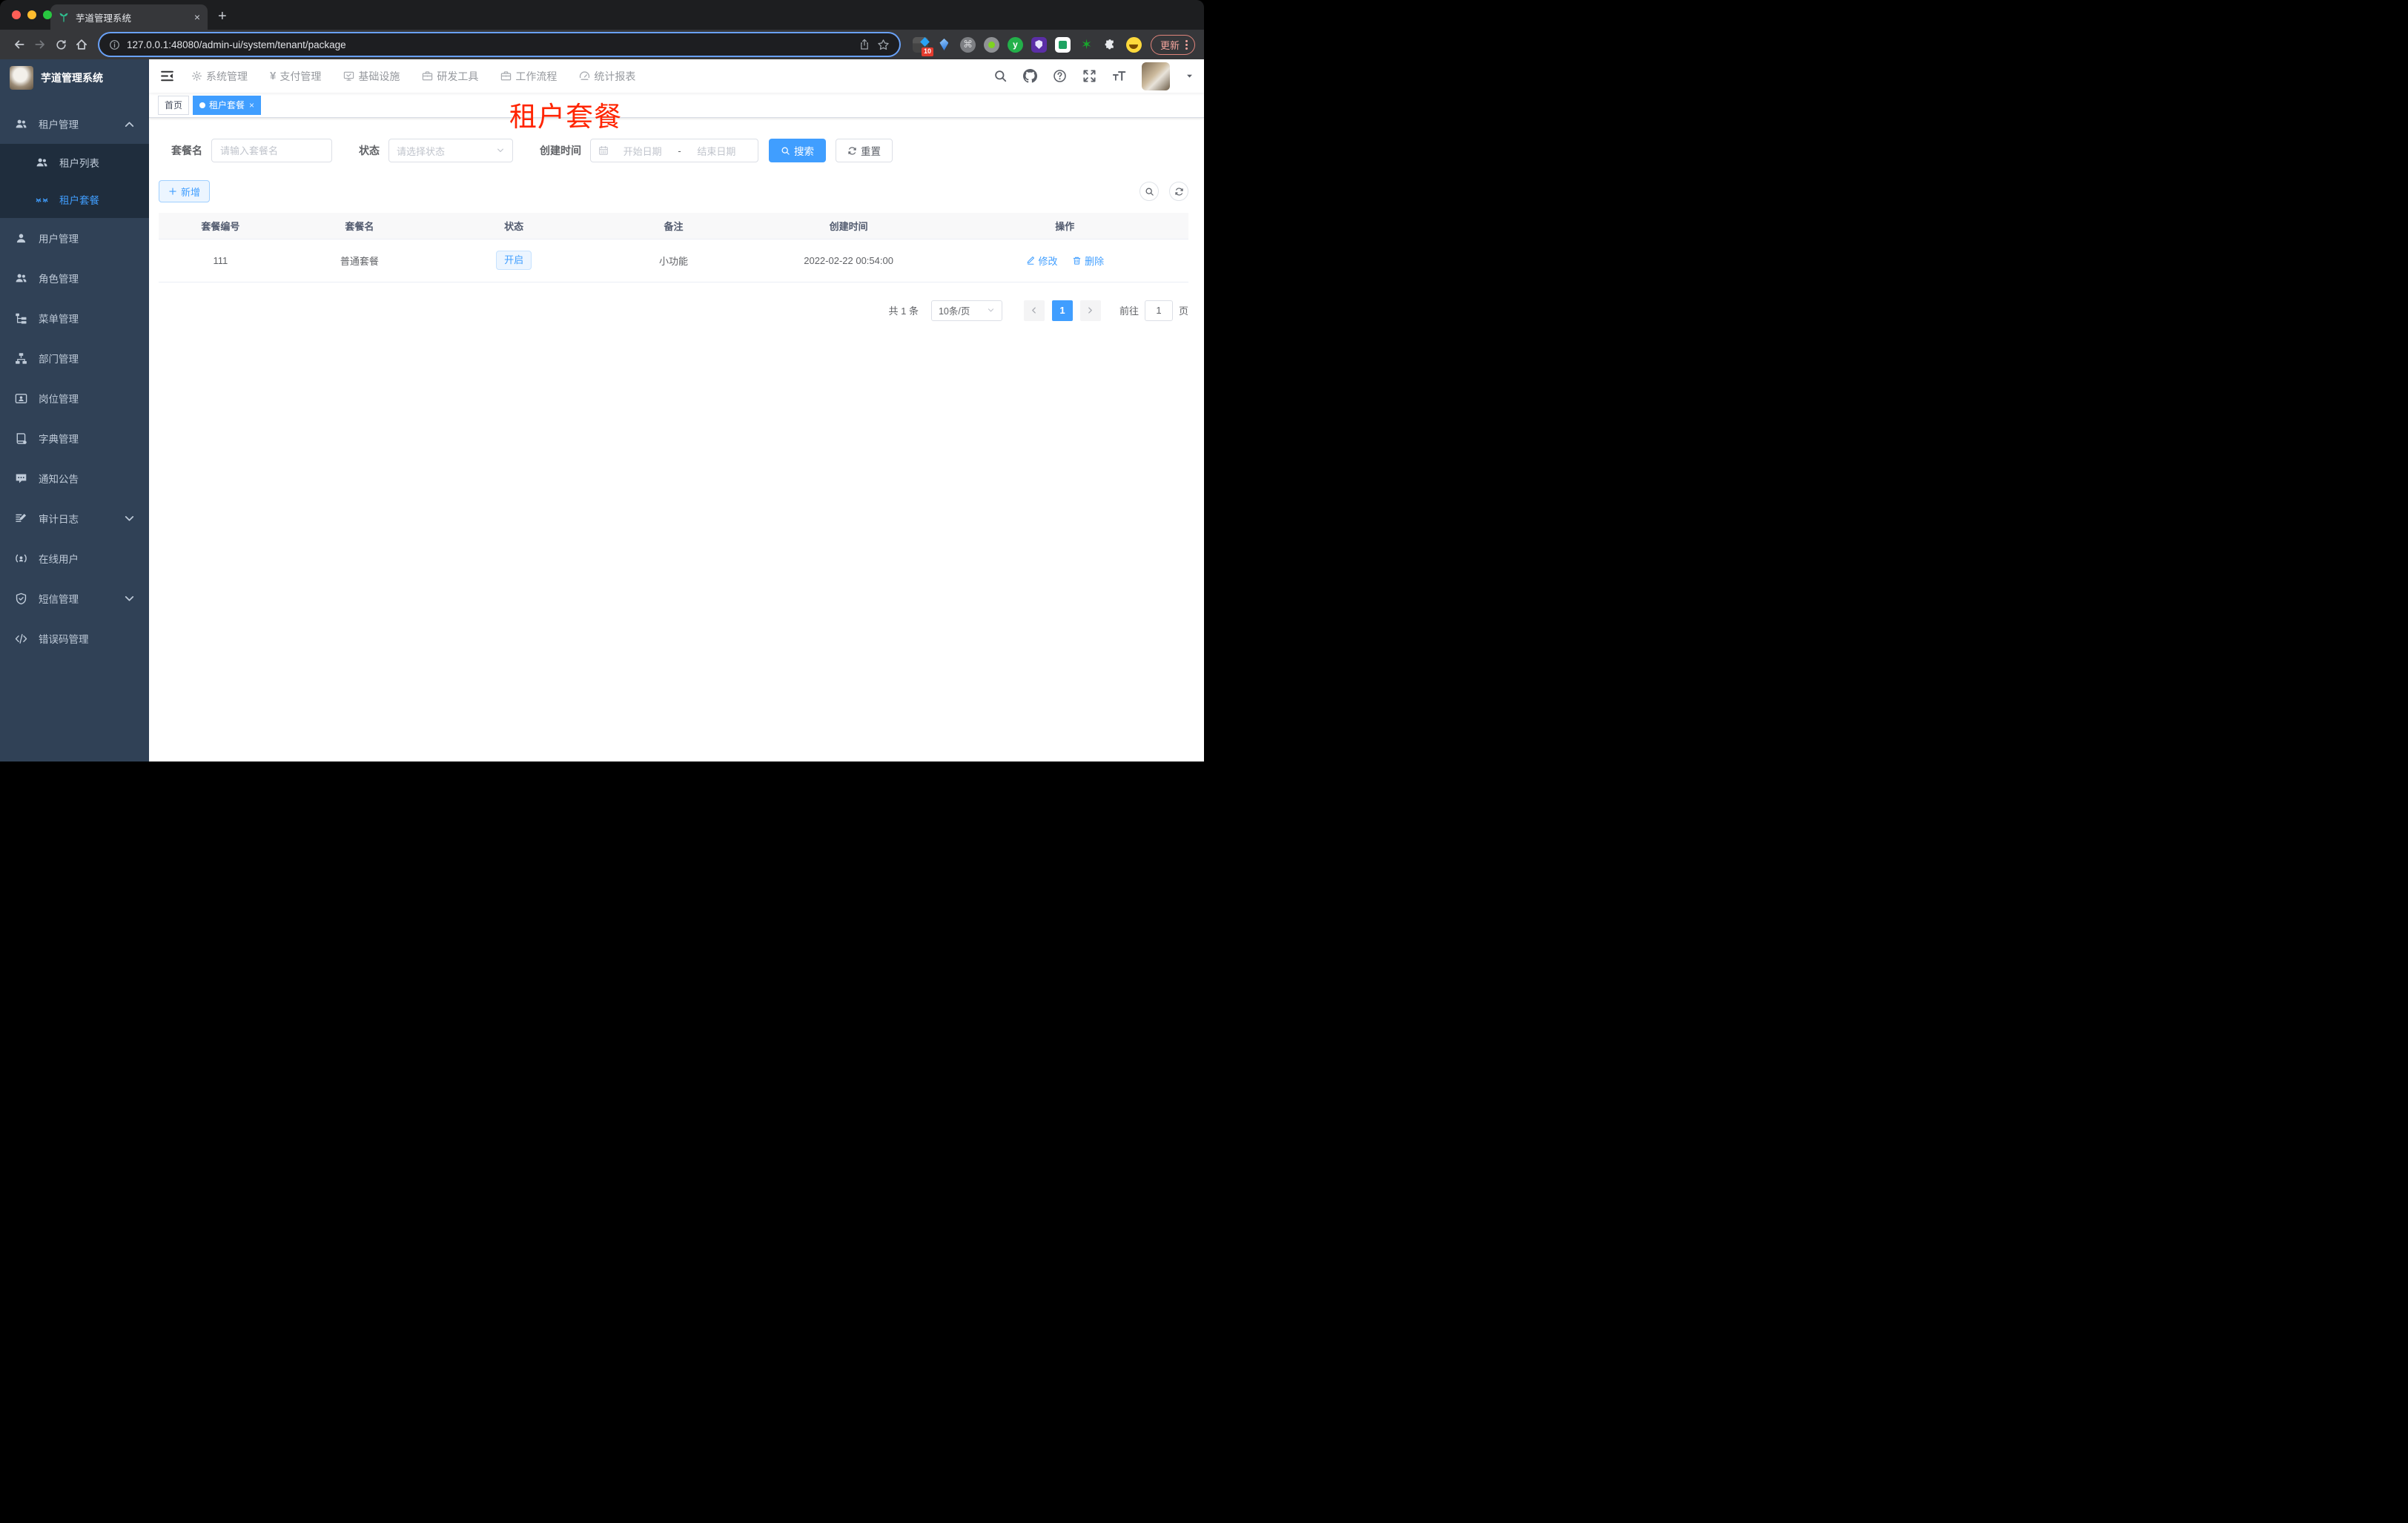 This screenshot has width=2408, height=1523. What do you see at coordinates (74, 438) in the screenshot?
I see `sidebar-item-dict-mgmt: 字典管理` at bounding box center [74, 438].